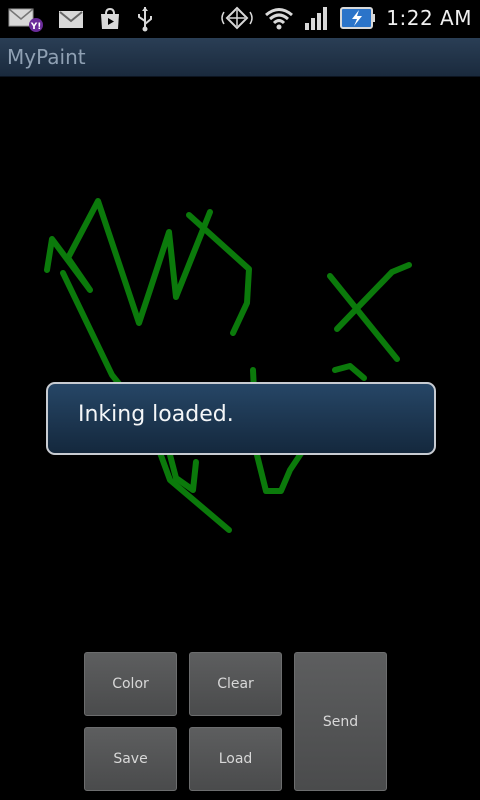 This screenshot has height=800, width=480. I want to click on play-store-icon, so click(110, 19).